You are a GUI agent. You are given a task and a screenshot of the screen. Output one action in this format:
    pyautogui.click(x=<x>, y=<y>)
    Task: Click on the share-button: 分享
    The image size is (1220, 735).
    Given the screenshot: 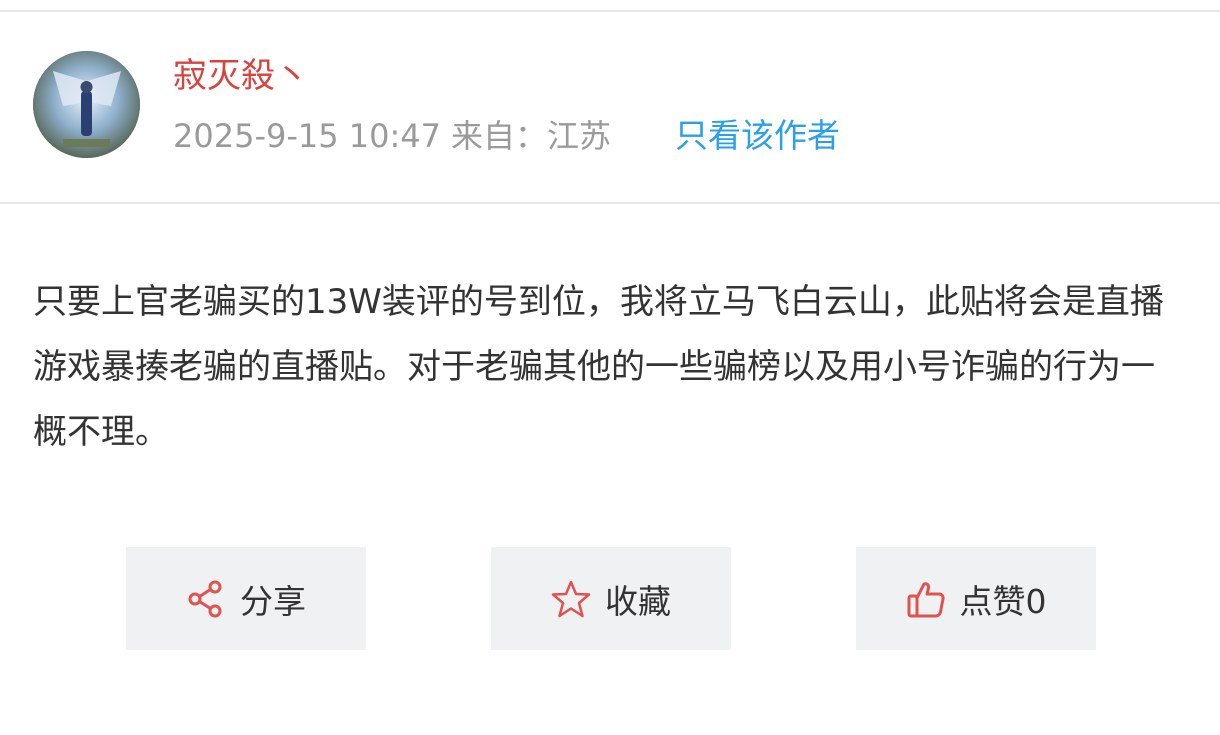 What is the action you would take?
    pyautogui.click(x=246, y=598)
    